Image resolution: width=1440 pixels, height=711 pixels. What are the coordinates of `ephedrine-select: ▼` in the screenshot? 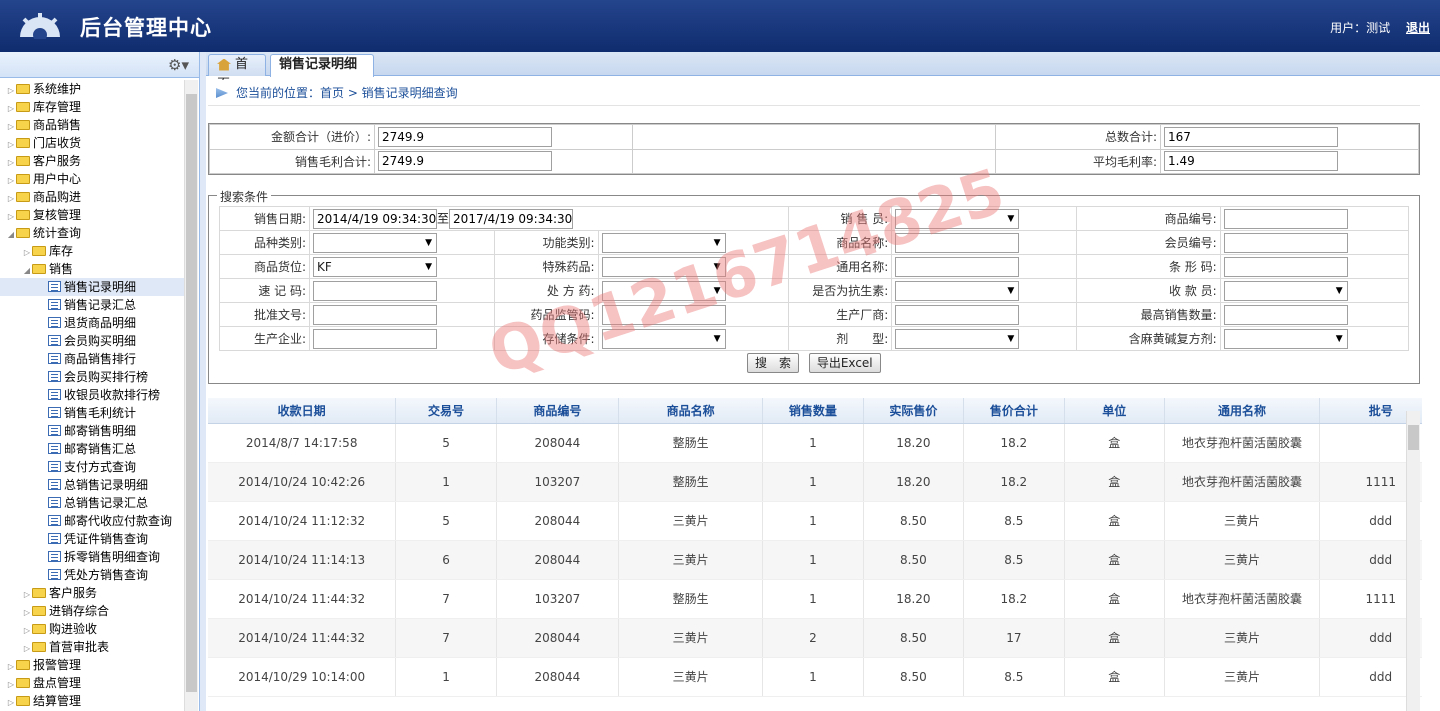 It's located at (1285, 338).